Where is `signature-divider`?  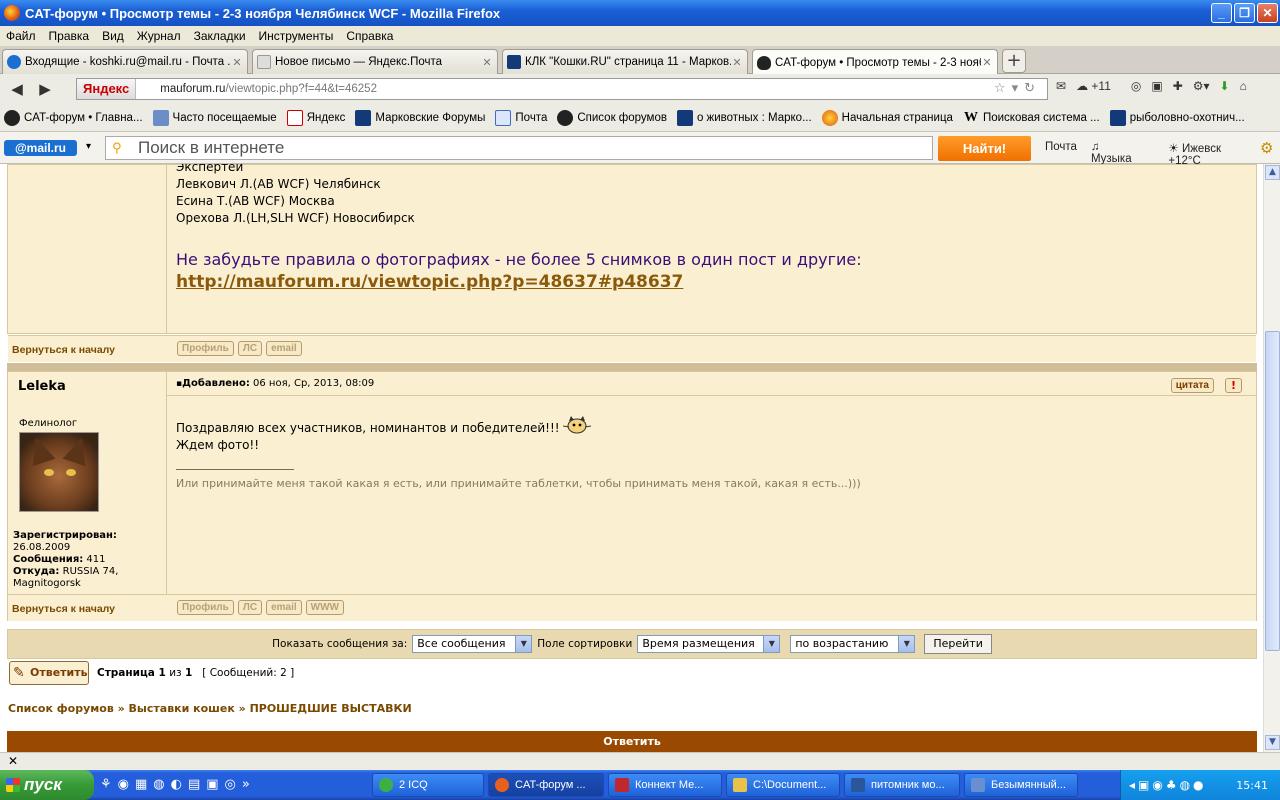 signature-divider is located at coordinates (235, 469).